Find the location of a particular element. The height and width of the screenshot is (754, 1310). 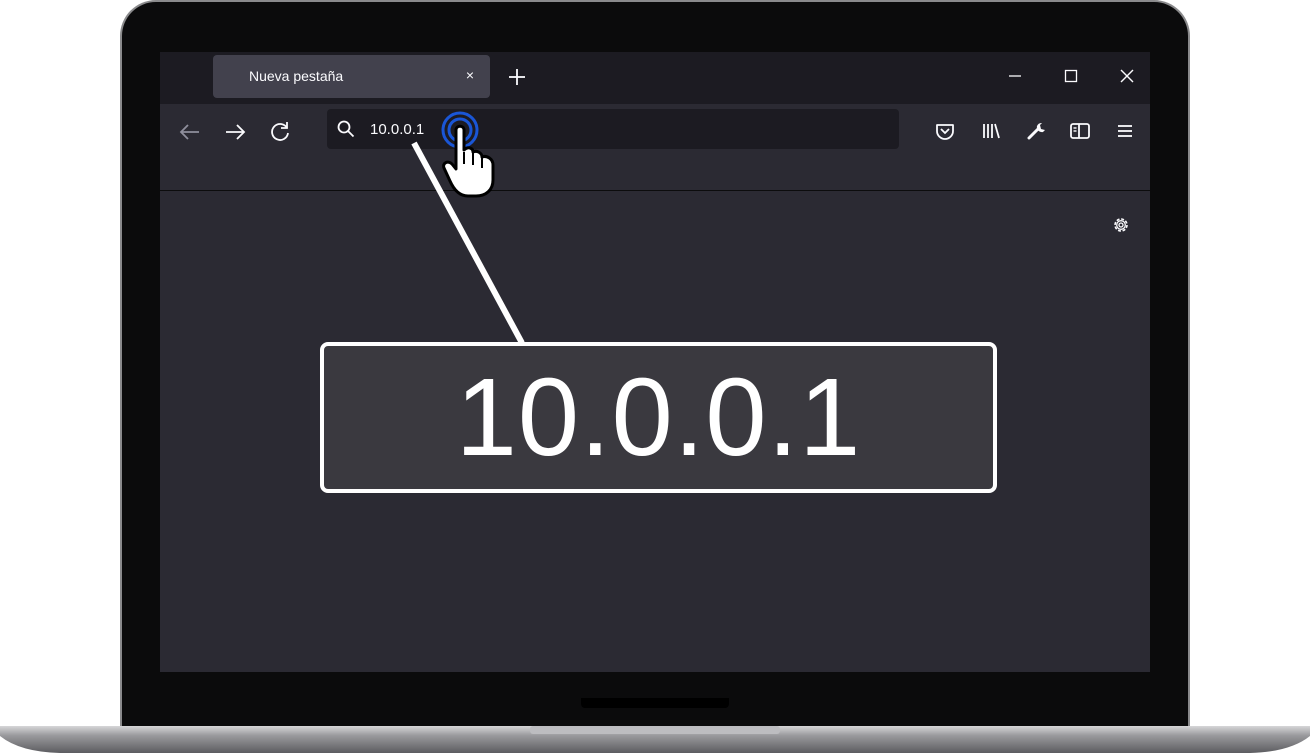

menu-icon is located at coordinates (1125, 131).